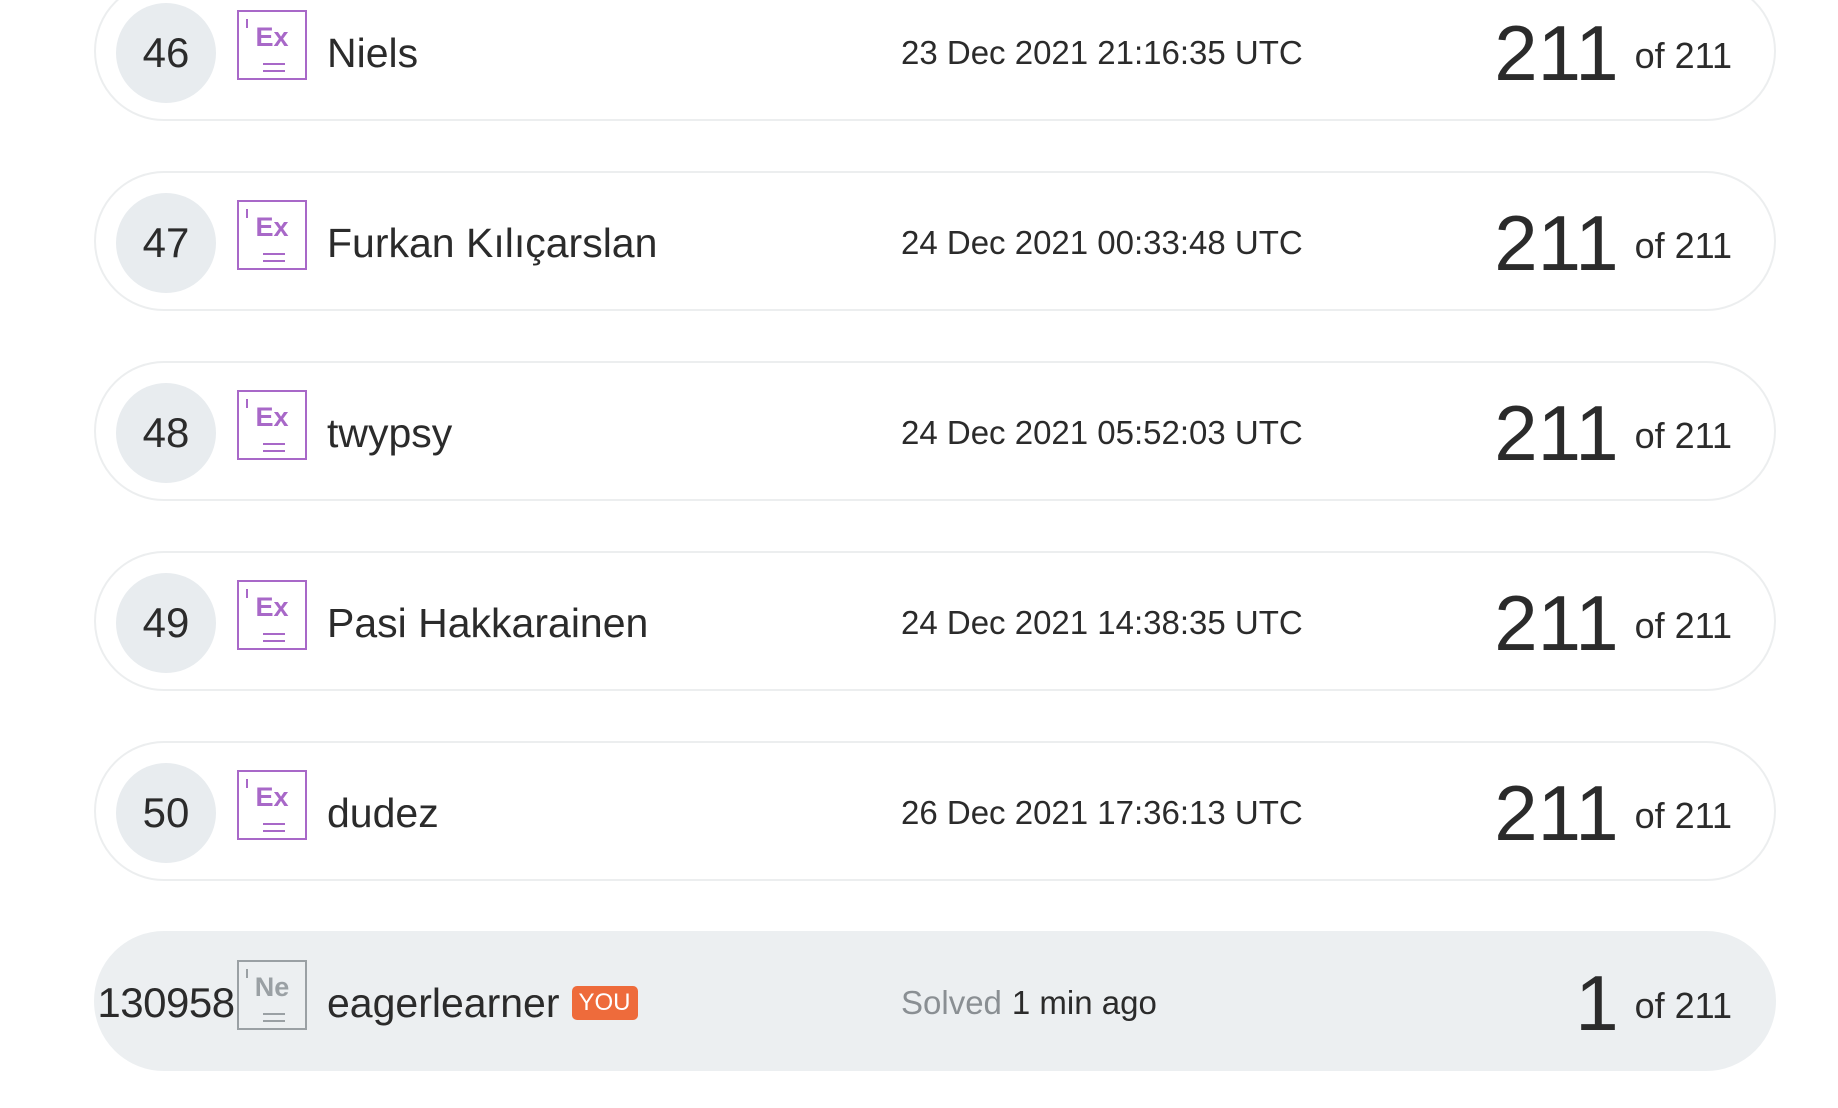 This screenshot has width=1838, height=1108. I want to click on user-name: Furkan Kılıçarslan, so click(492, 243).